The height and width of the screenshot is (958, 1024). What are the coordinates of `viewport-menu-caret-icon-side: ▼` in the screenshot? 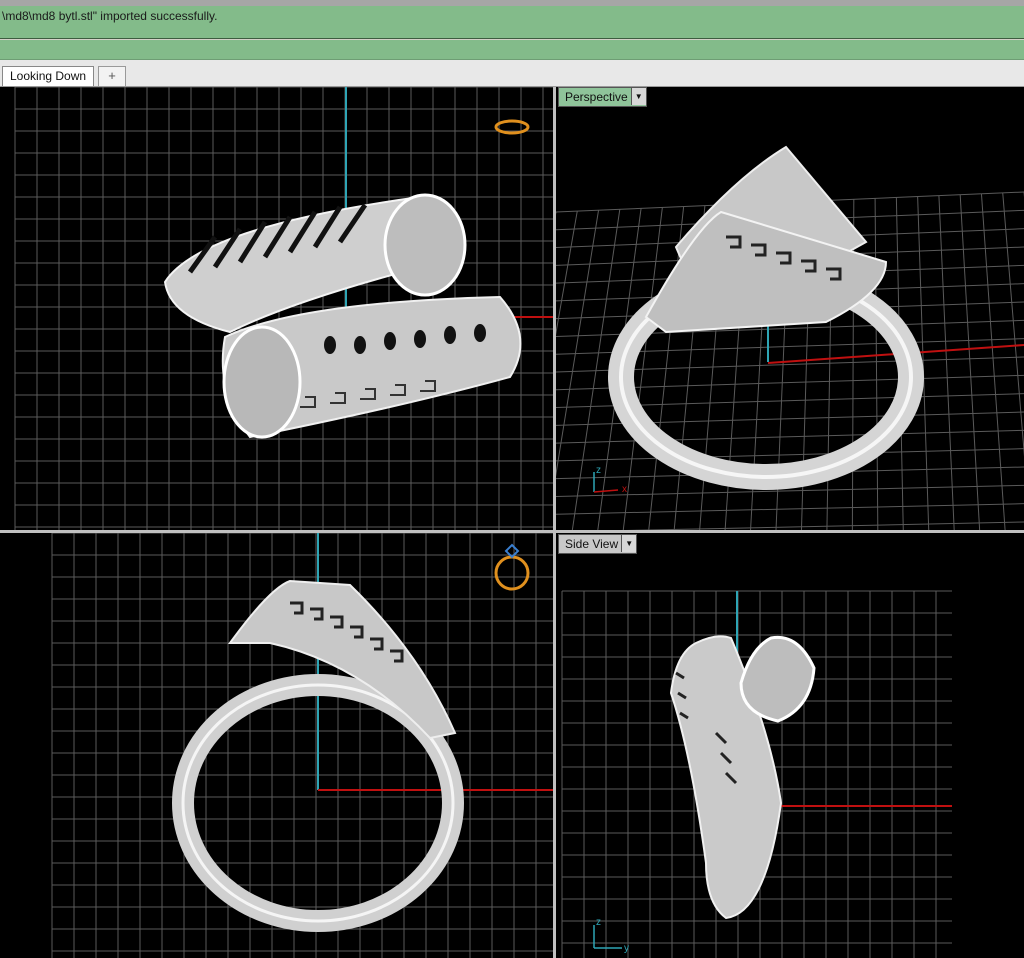 It's located at (629, 543).